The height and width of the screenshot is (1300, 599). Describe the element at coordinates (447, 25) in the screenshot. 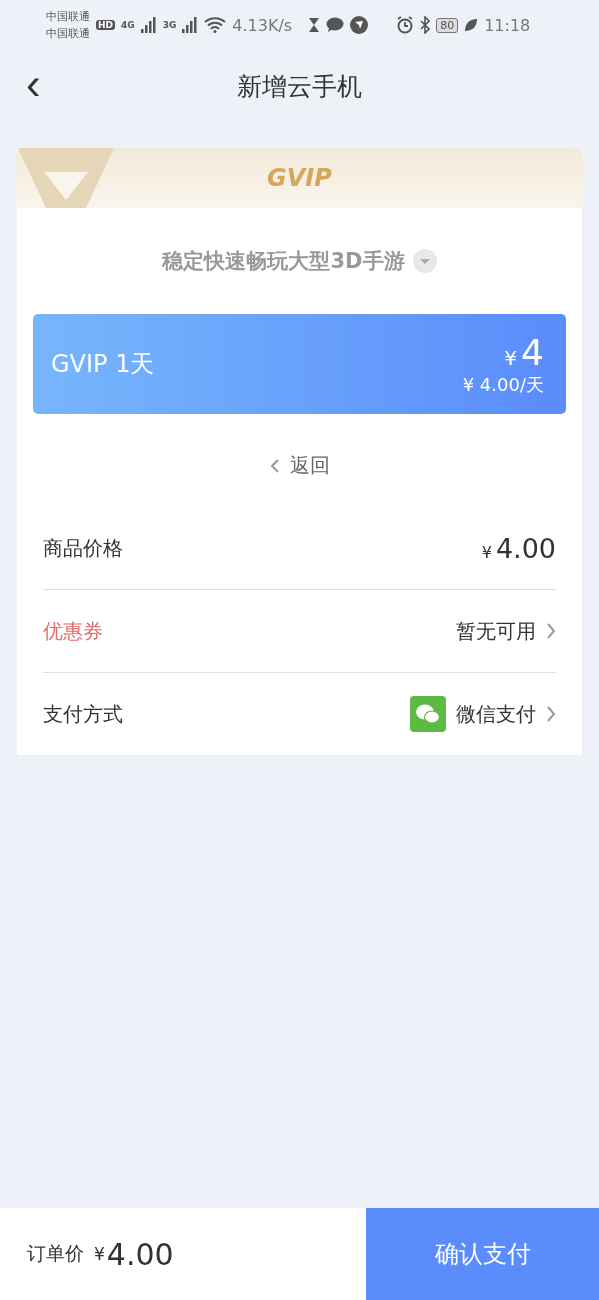

I see `battery-indicator: 80` at that location.